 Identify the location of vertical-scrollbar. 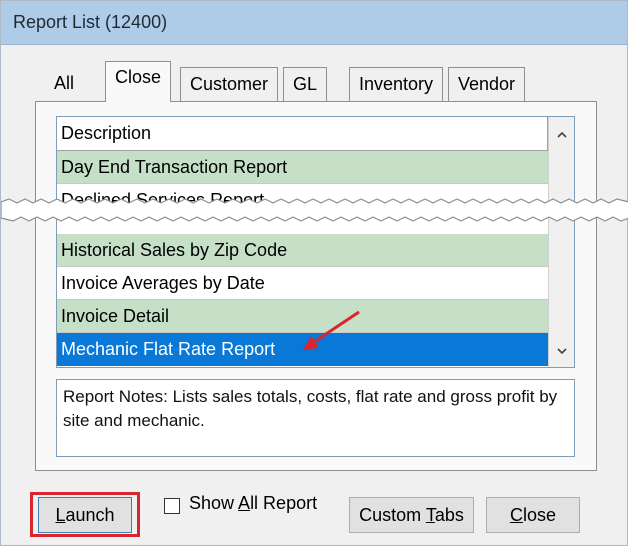
(561, 242).